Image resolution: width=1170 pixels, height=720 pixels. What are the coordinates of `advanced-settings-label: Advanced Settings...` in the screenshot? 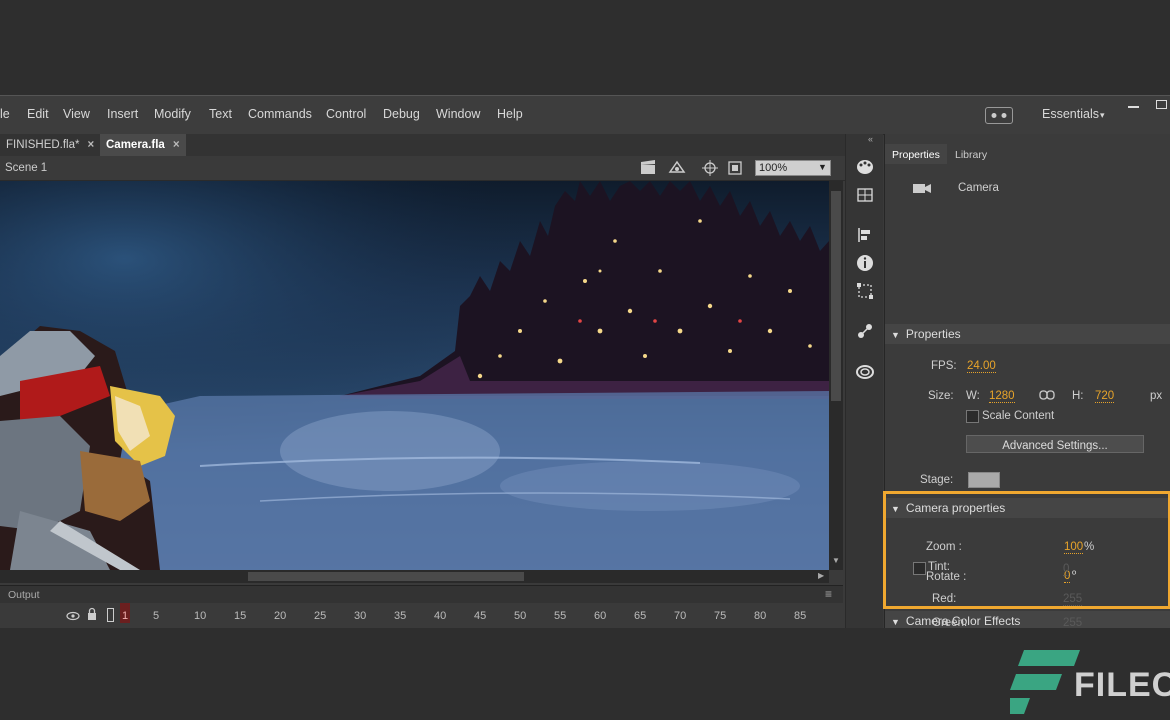 It's located at (1055, 446).